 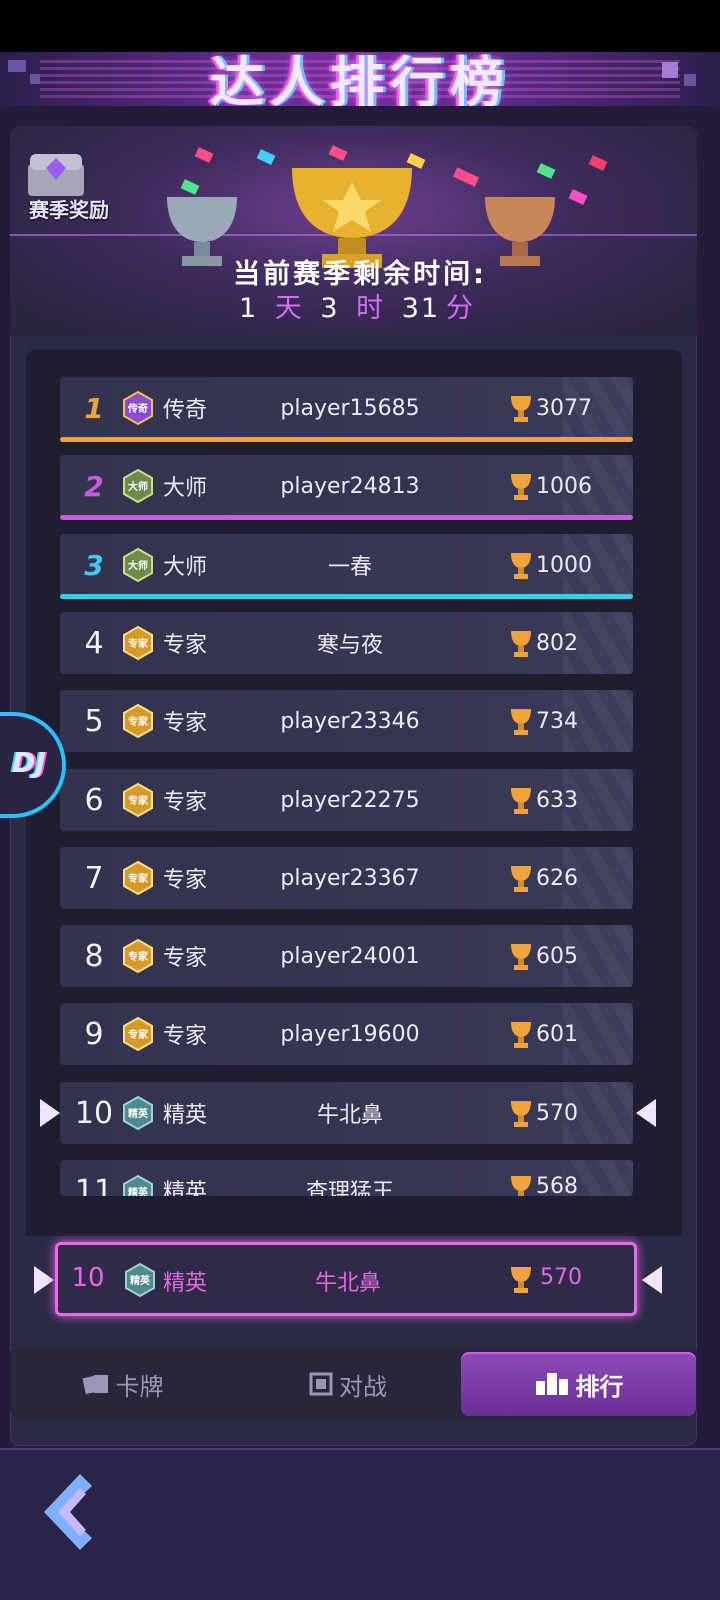 What do you see at coordinates (557, 721) in the screenshot?
I see `score-value: 734` at bounding box center [557, 721].